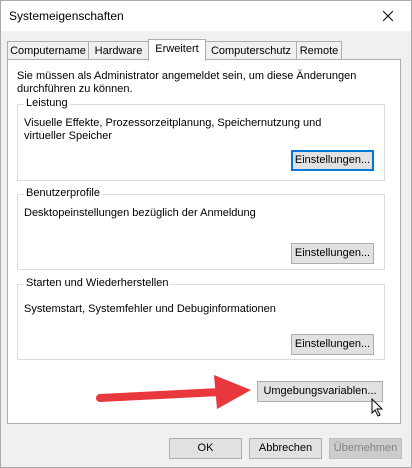 The width and height of the screenshot is (412, 468). I want to click on tab-erweitert: Erweitert, so click(177, 50).